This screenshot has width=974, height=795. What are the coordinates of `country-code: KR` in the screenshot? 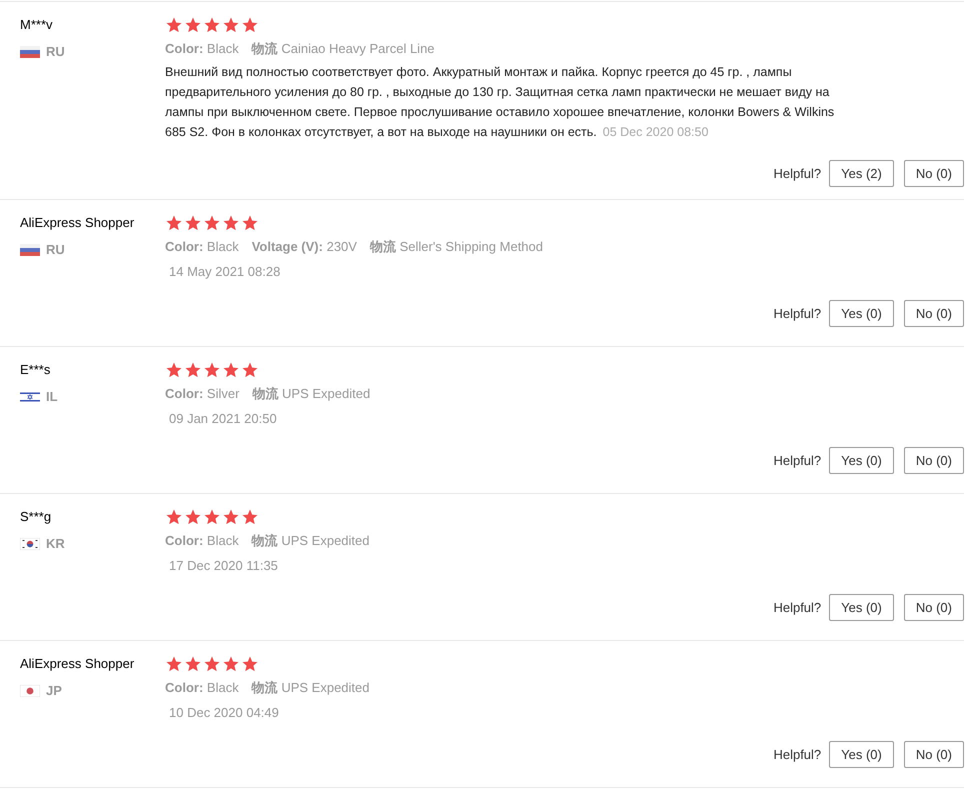 It's located at (55, 544).